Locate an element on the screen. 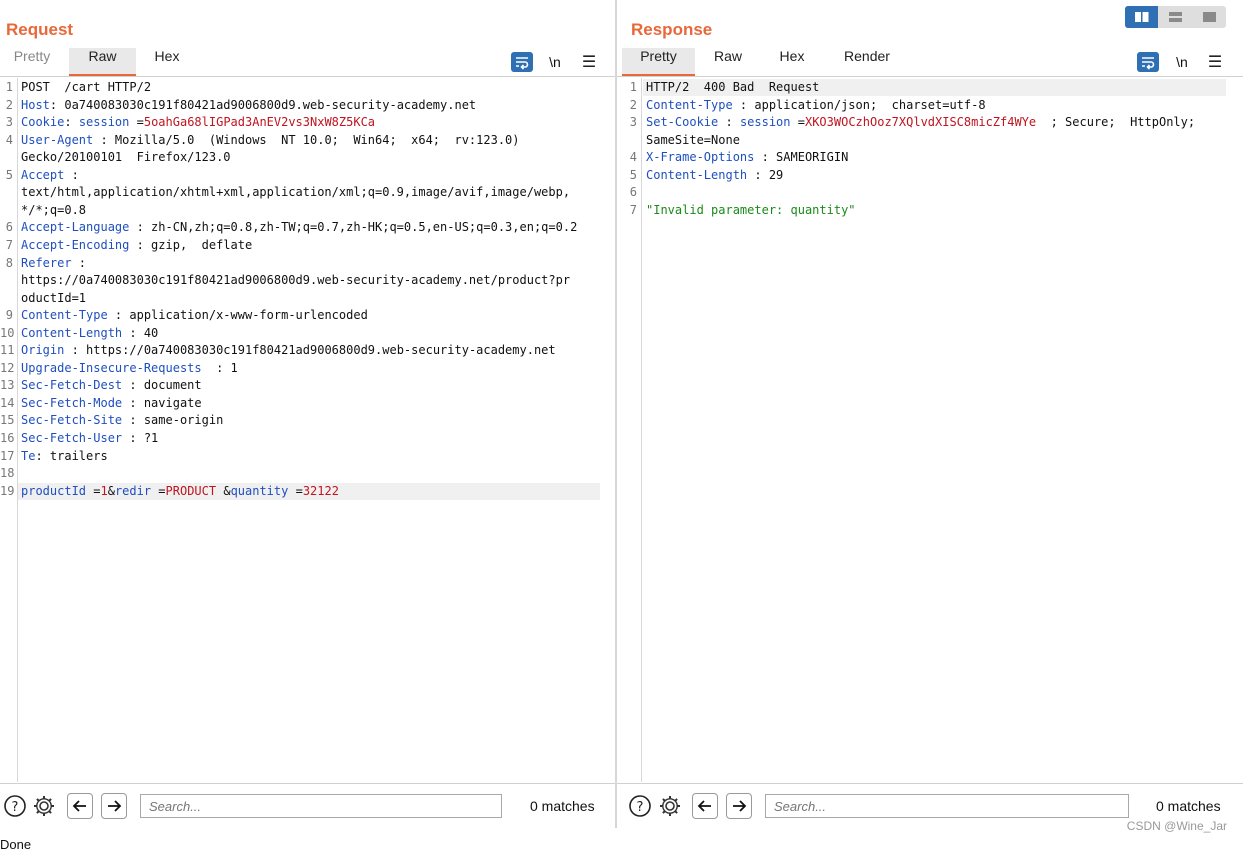 The width and height of the screenshot is (1243, 852). layout-stacked-icon is located at coordinates (1175, 17).